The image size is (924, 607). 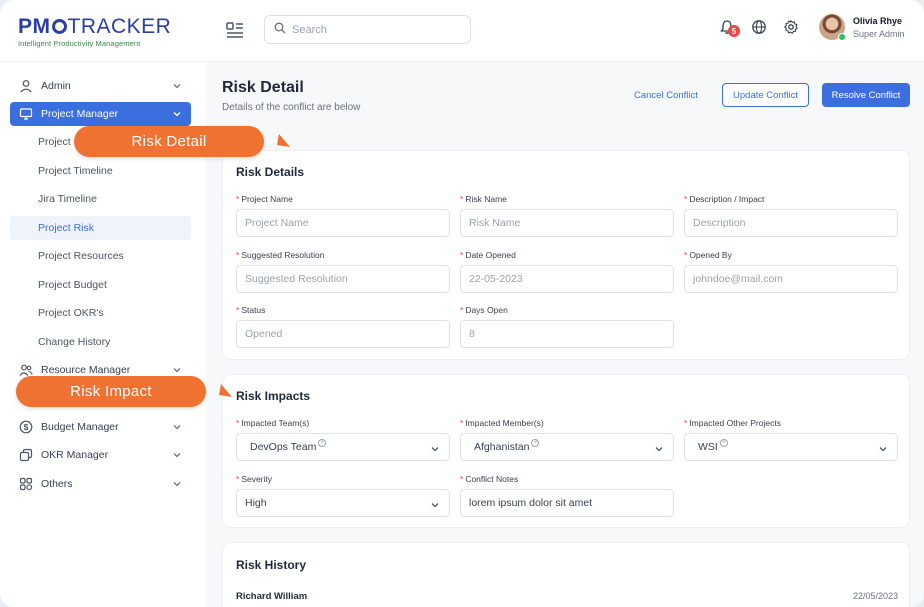 I want to click on field-label: * Conflict Notes, so click(x=567, y=479).